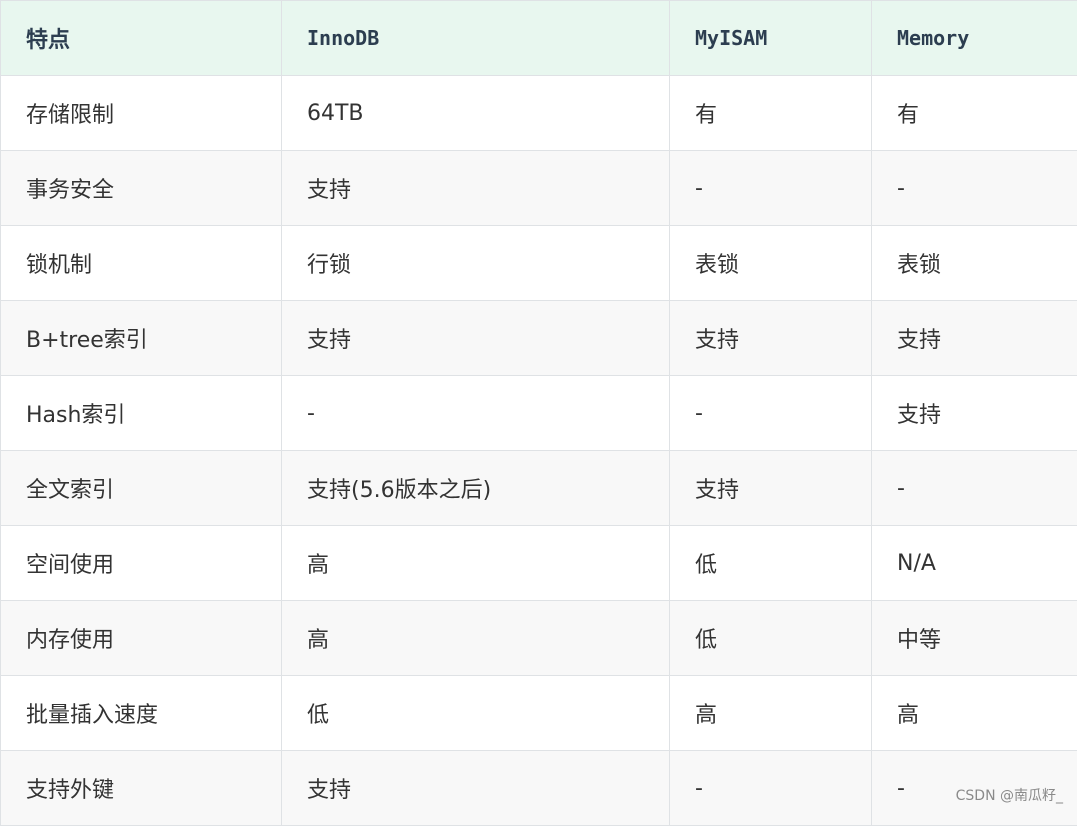 This screenshot has width=1077, height=826. I want to click on table-row: B+tree索引 支持 支持 支持, so click(539, 338).